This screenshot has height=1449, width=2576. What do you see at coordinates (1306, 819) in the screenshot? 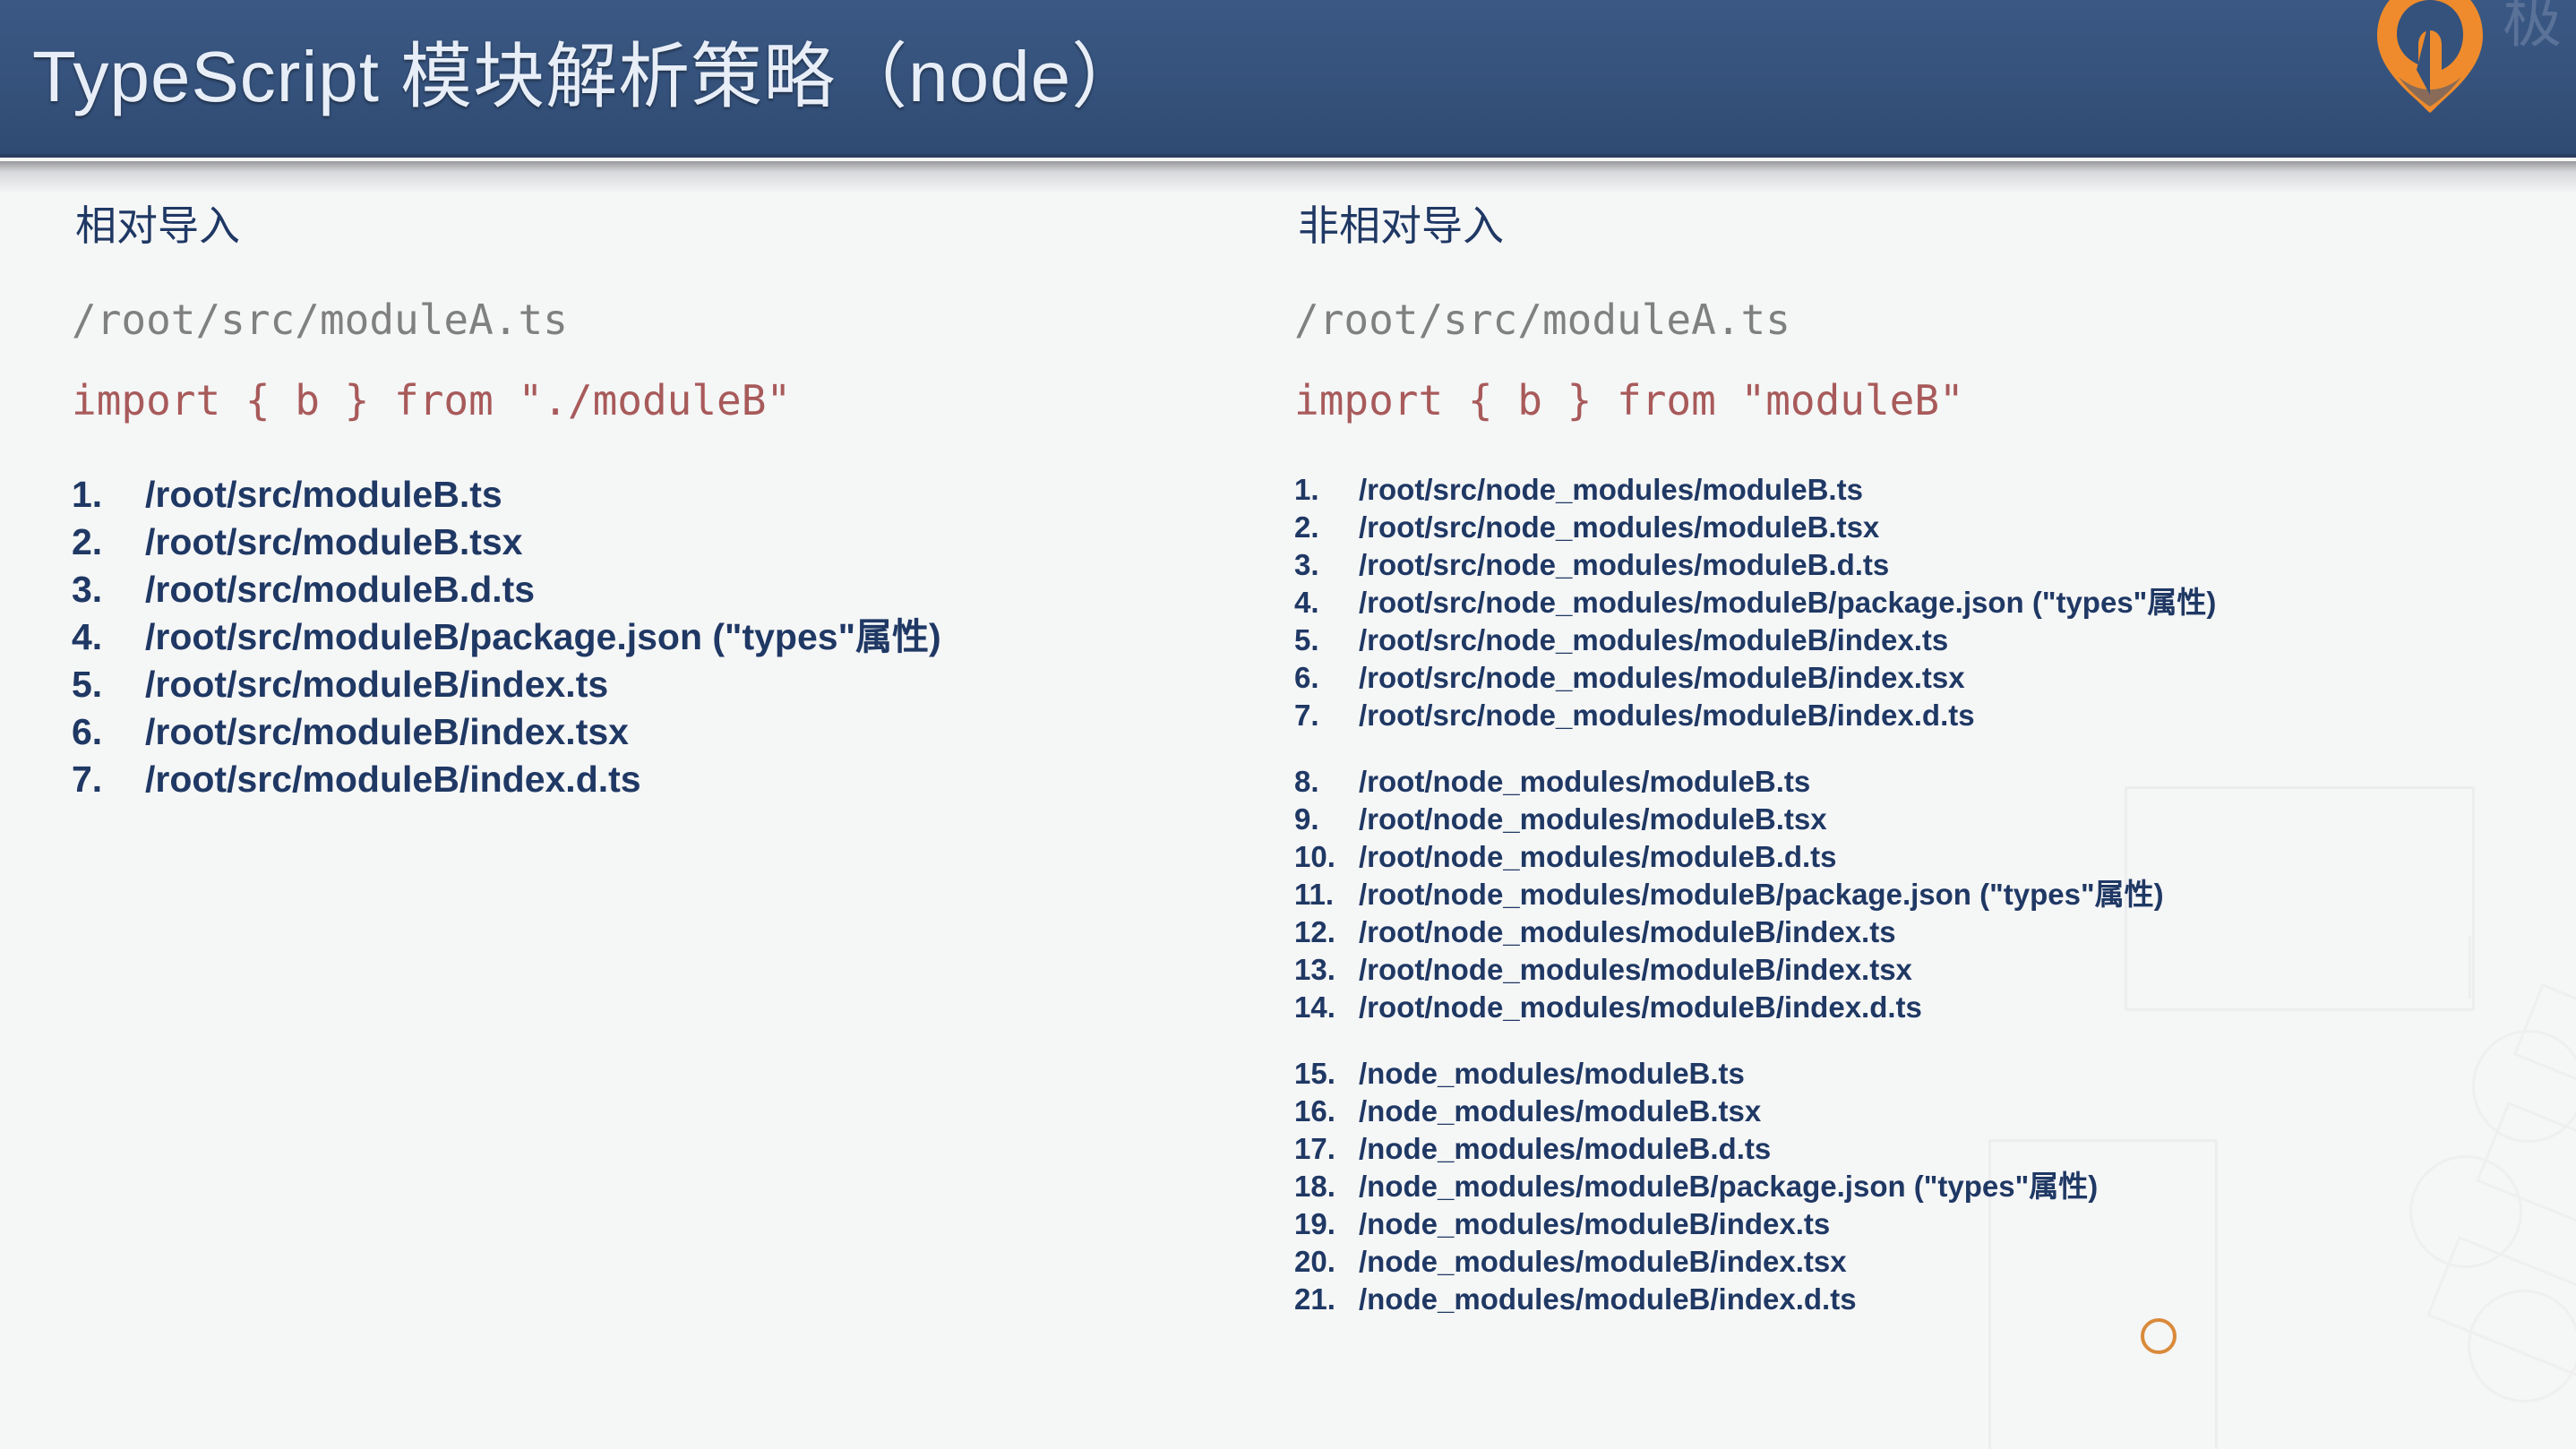
I see `list-item-number: 9.` at bounding box center [1306, 819].